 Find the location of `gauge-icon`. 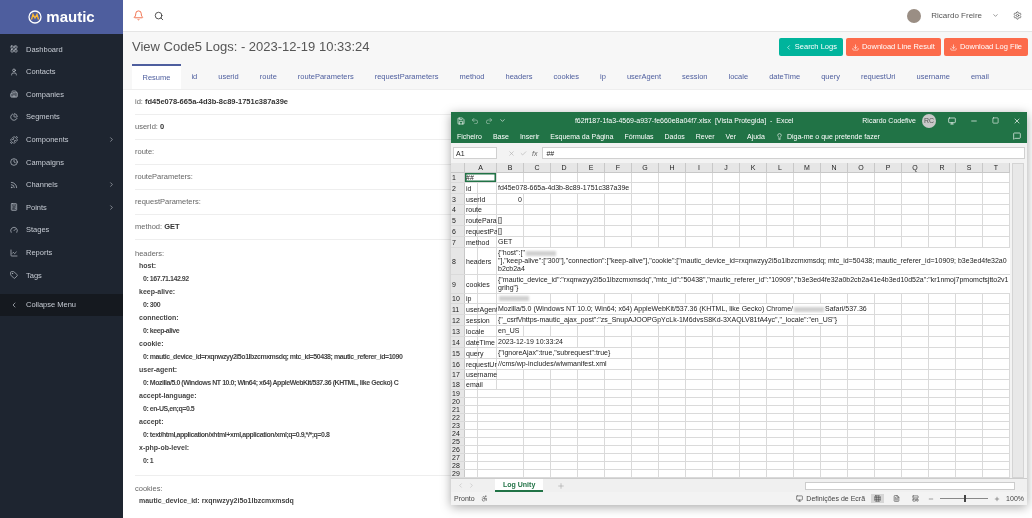

gauge-icon is located at coordinates (14, 230).